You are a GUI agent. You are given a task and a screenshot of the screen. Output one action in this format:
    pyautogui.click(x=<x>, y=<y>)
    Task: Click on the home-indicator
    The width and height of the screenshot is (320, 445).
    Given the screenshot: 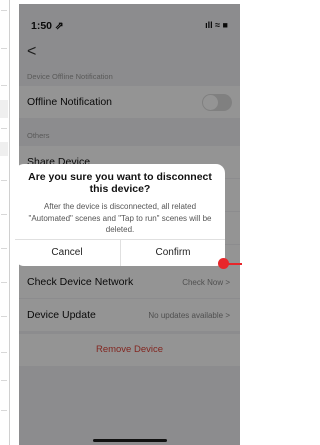 What is the action you would take?
    pyautogui.click(x=130, y=440)
    